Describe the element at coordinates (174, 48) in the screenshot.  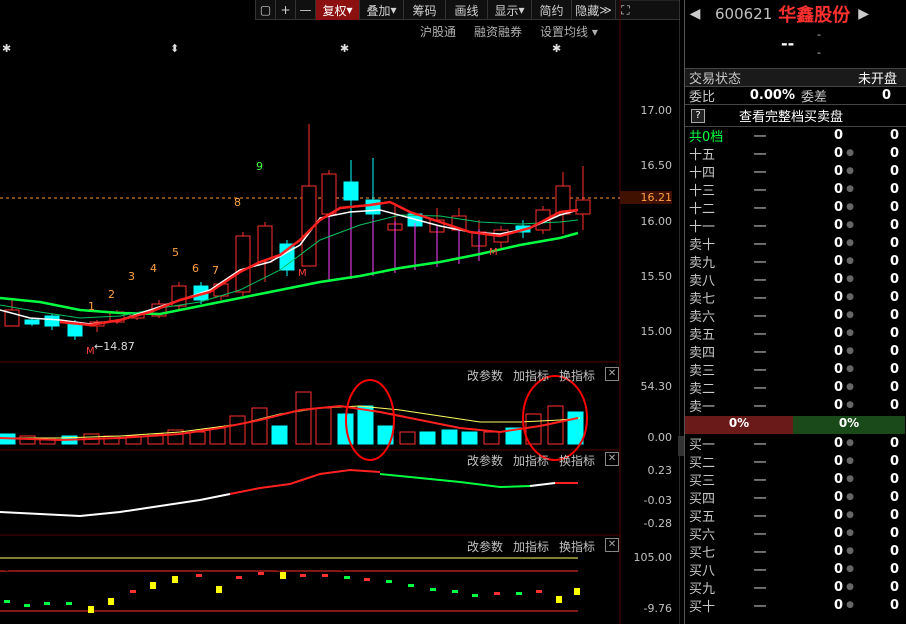
I see `up-marker: ⬍` at that location.